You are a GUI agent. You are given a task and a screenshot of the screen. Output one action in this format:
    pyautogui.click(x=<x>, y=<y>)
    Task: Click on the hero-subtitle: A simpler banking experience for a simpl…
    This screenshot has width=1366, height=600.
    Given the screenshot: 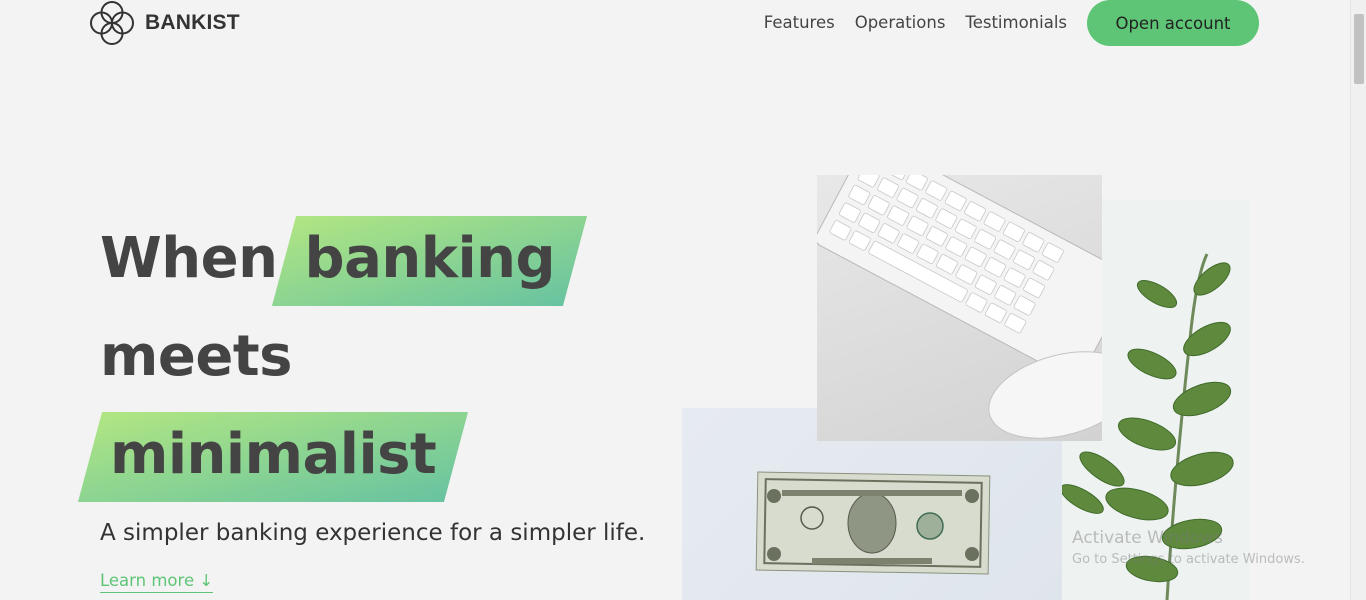 What is the action you would take?
    pyautogui.click(x=373, y=533)
    